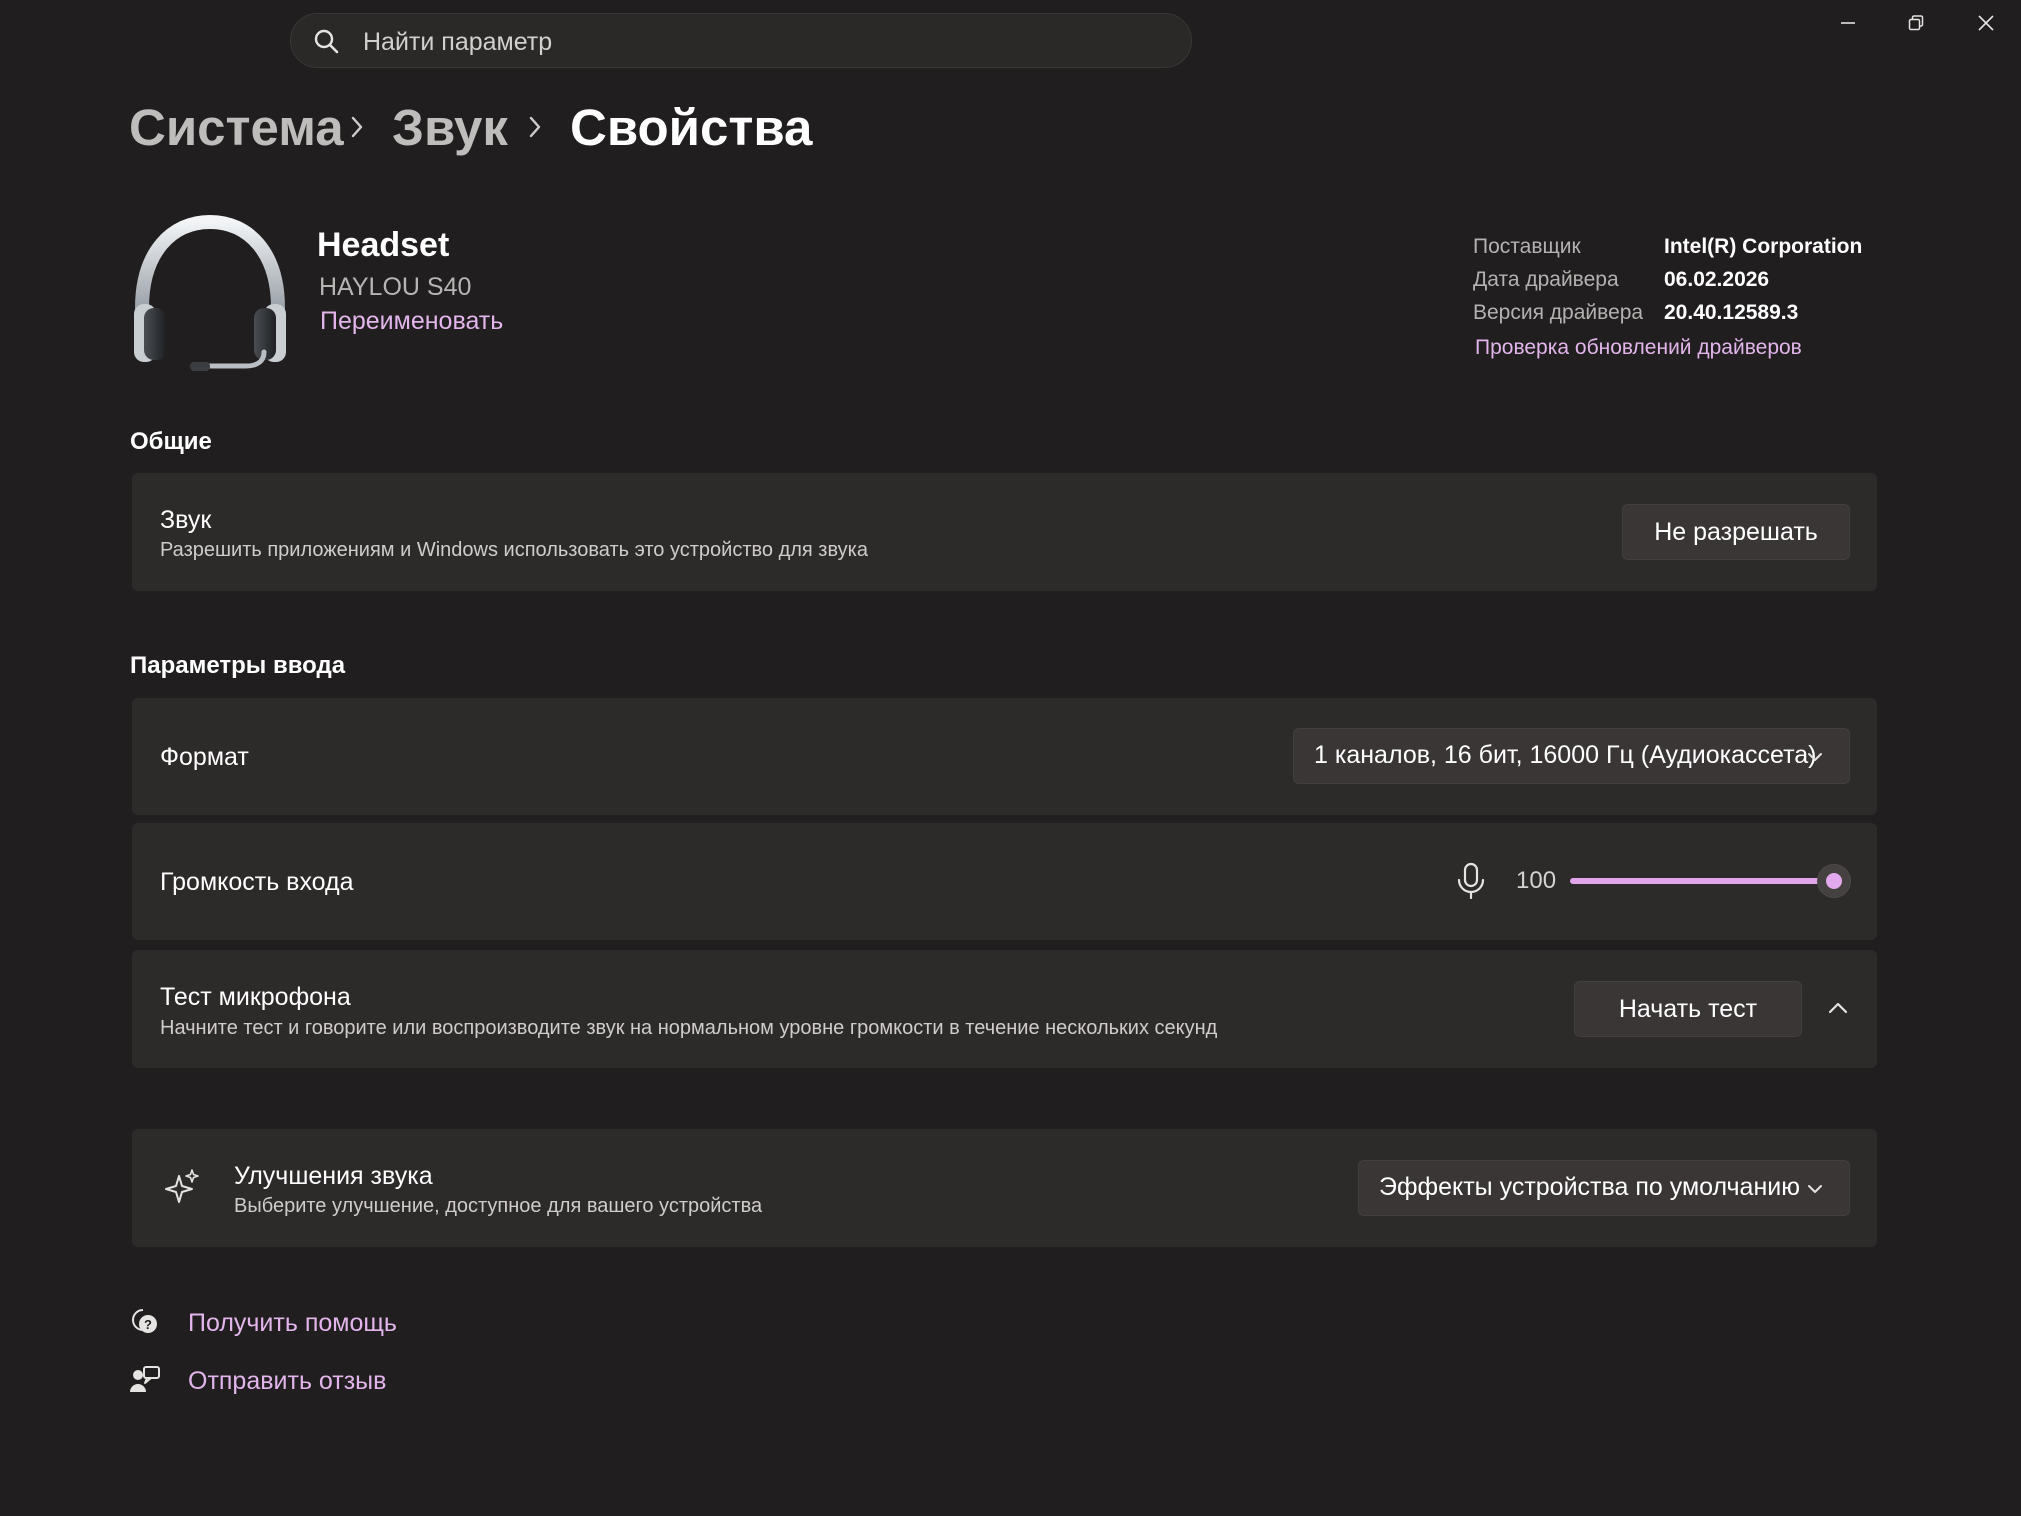 The height and width of the screenshot is (1516, 2021). Describe the element at coordinates (182, 1186) in the screenshot. I see `sparkle-icon` at that location.